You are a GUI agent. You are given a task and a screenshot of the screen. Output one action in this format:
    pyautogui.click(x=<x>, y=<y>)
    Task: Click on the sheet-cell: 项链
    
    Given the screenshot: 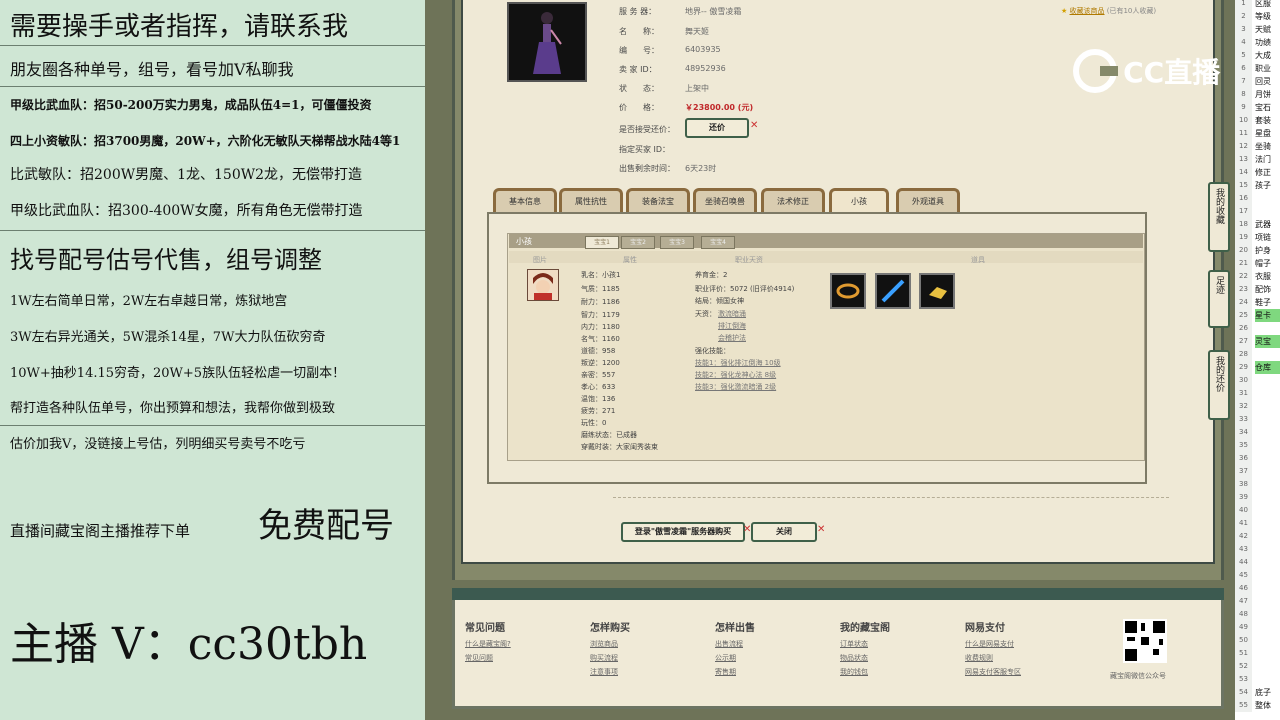 What is the action you would take?
    pyautogui.click(x=1263, y=237)
    